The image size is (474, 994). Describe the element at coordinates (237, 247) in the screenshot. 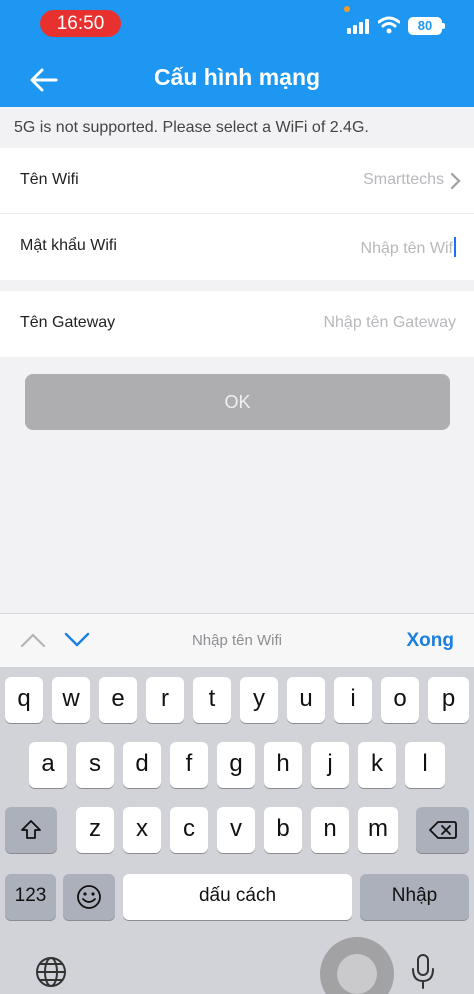

I see `wifi-password-row: Mật khẩu Wifi Nhập tên Wif` at that location.